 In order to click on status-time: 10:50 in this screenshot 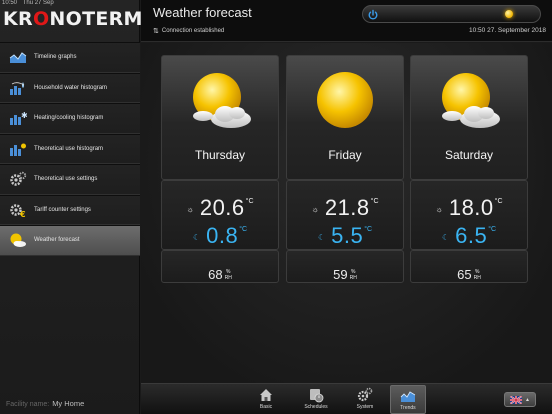, I will do `click(10, 3)`.